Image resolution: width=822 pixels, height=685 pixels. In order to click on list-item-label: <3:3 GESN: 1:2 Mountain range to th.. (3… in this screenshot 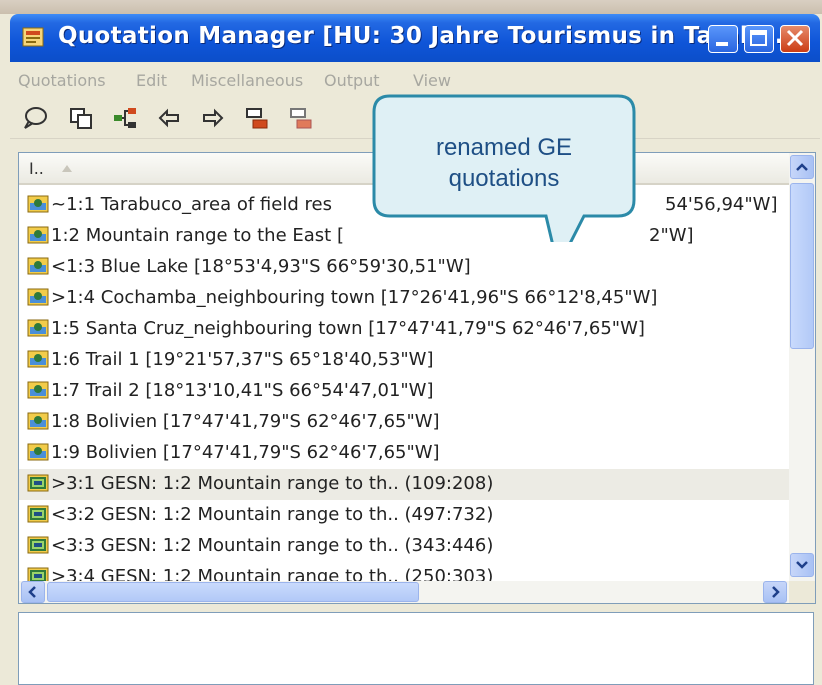, I will do `click(272, 545)`.